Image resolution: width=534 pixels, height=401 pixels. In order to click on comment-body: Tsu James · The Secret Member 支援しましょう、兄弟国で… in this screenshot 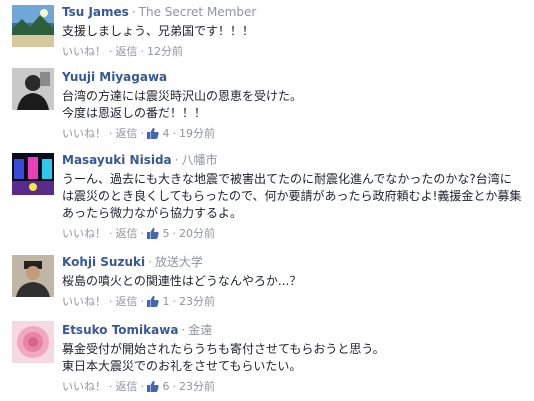, I will do `click(294, 31)`.